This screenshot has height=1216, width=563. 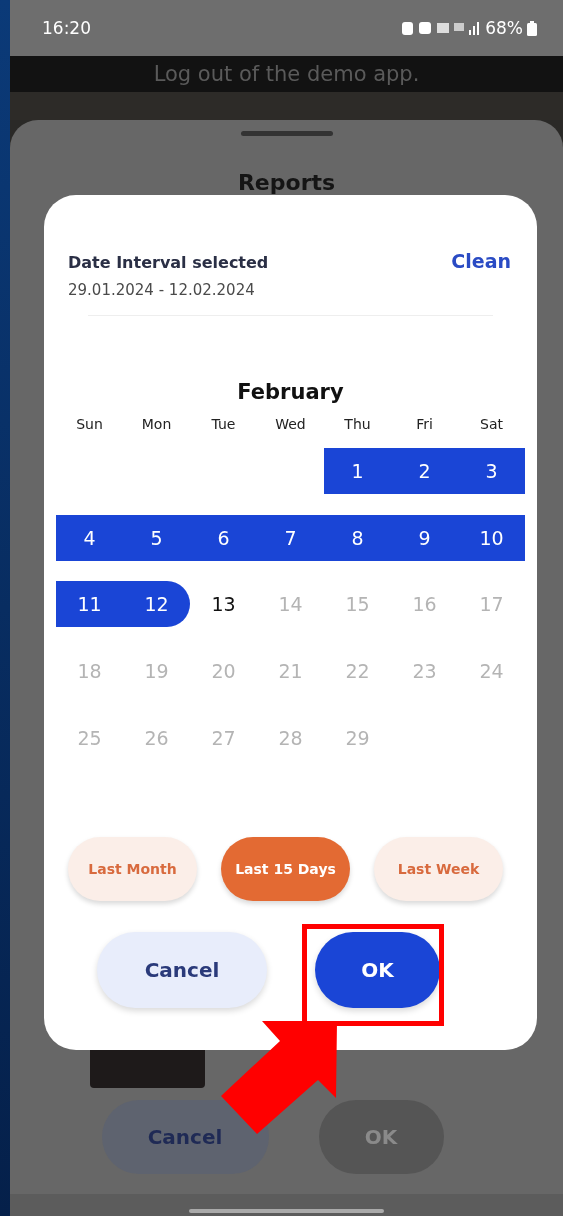 I want to click on status-time: 16:20, so click(x=66, y=28).